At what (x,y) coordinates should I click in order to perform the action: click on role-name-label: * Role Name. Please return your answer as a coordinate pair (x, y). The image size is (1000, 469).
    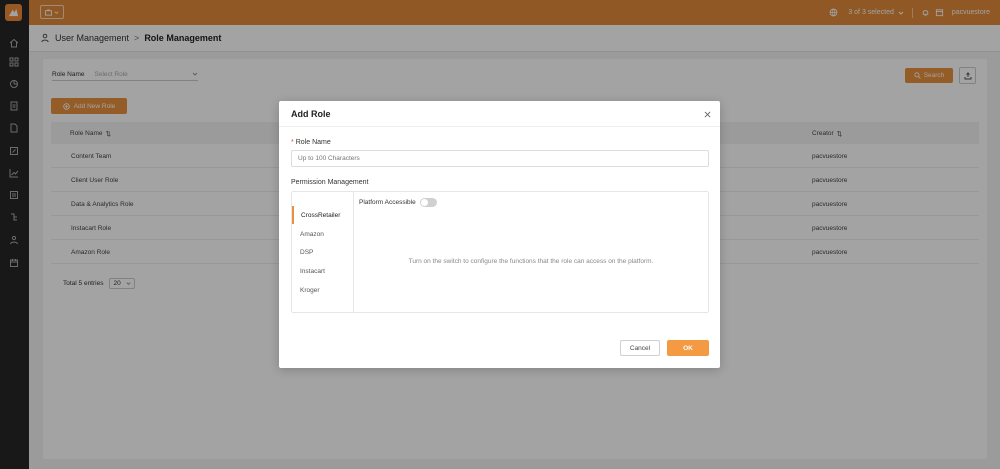
    Looking at the image, I should click on (311, 142).